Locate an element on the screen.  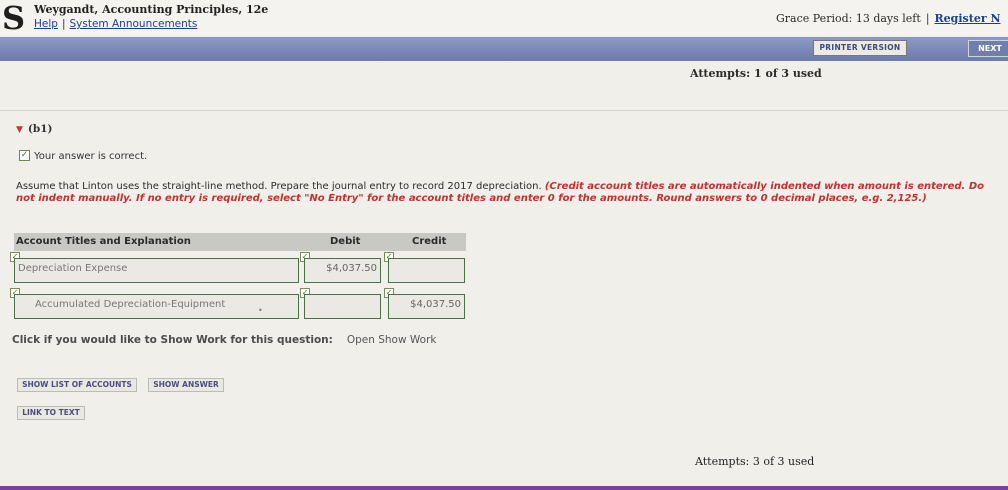
system-announcements-link: System Announcements is located at coordinates (134, 24).